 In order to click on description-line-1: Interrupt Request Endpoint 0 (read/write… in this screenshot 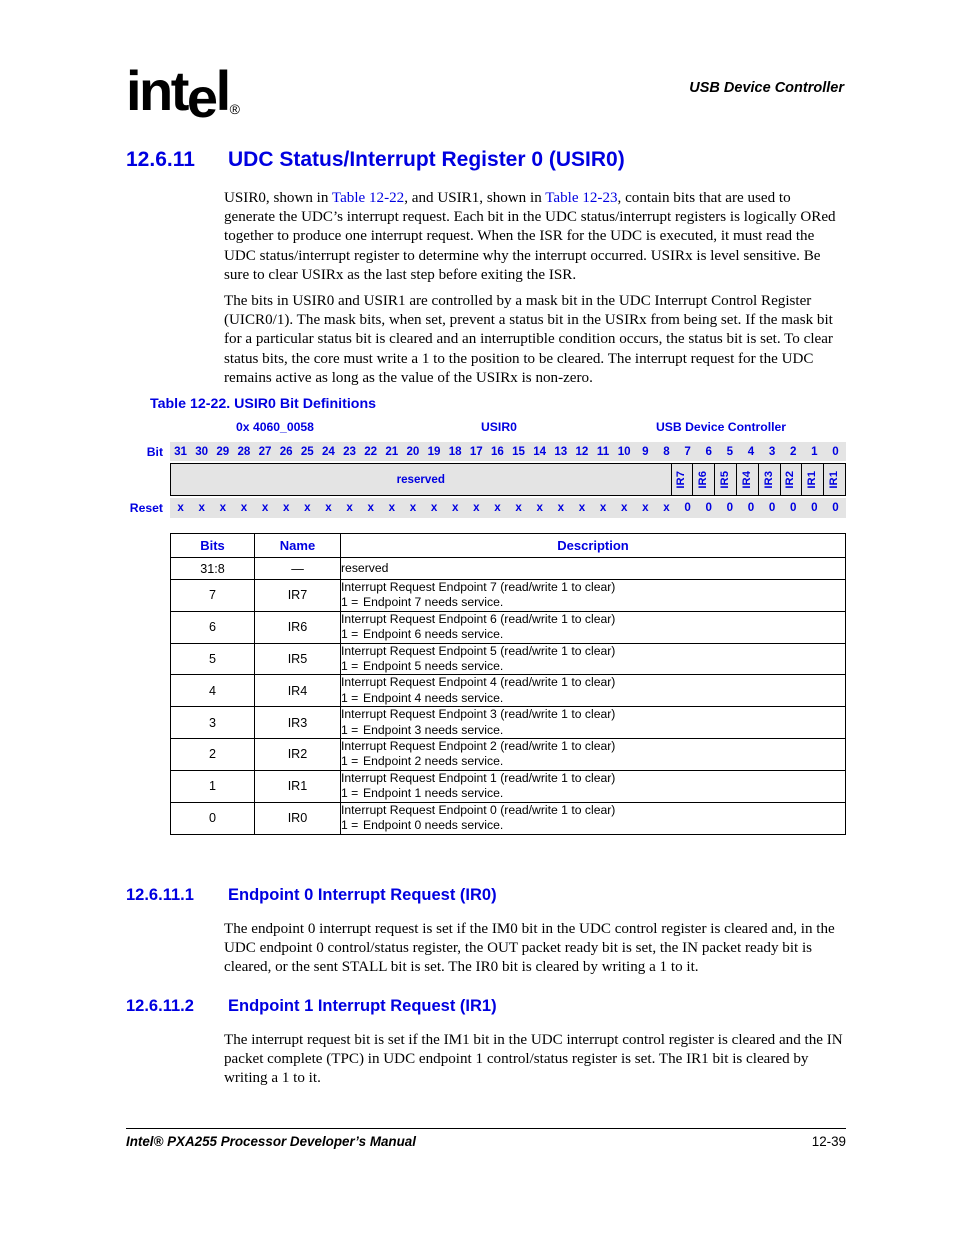, I will do `click(478, 809)`.